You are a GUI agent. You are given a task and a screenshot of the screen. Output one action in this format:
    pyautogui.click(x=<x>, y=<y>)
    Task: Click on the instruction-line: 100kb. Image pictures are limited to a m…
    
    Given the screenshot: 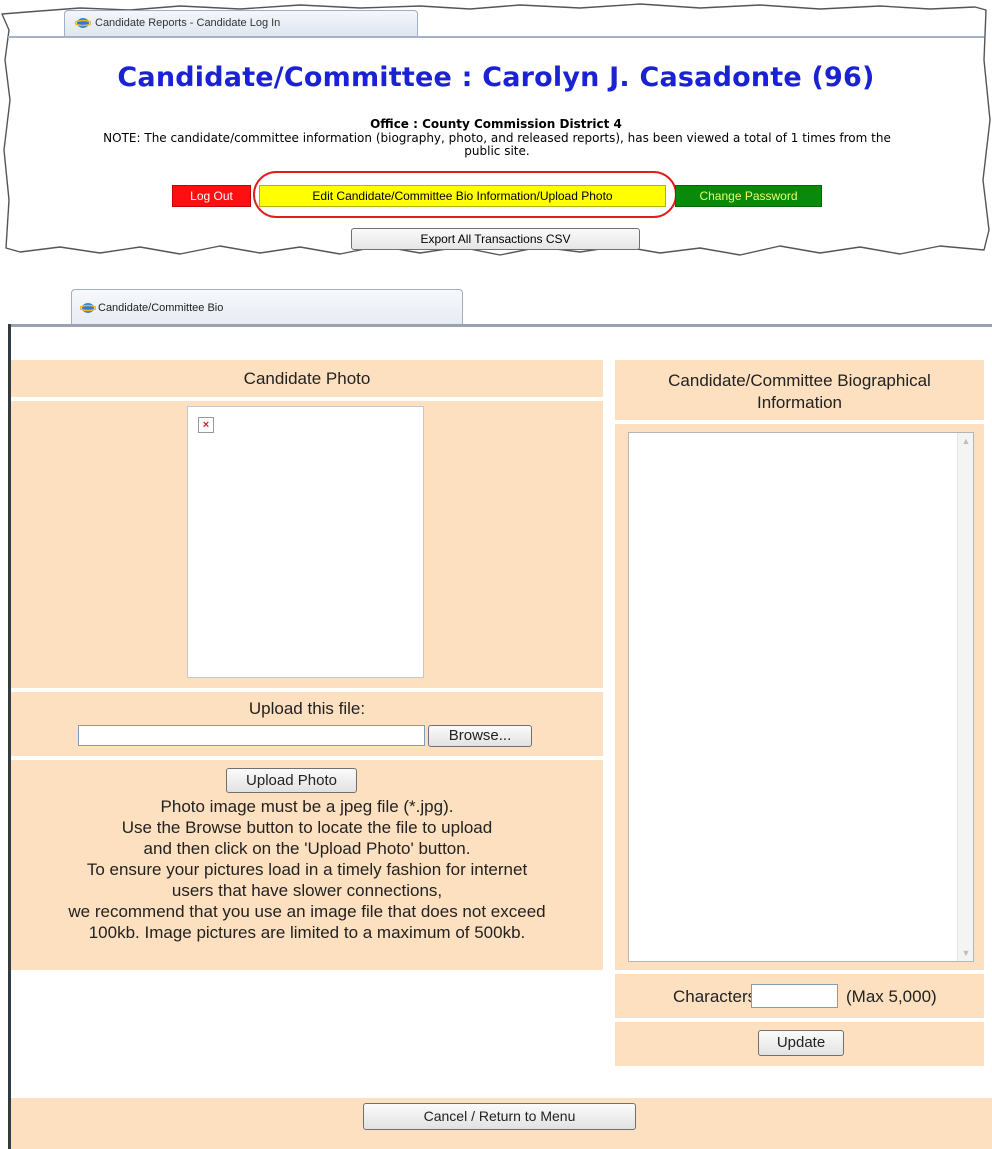 What is the action you would take?
    pyautogui.click(x=307, y=932)
    